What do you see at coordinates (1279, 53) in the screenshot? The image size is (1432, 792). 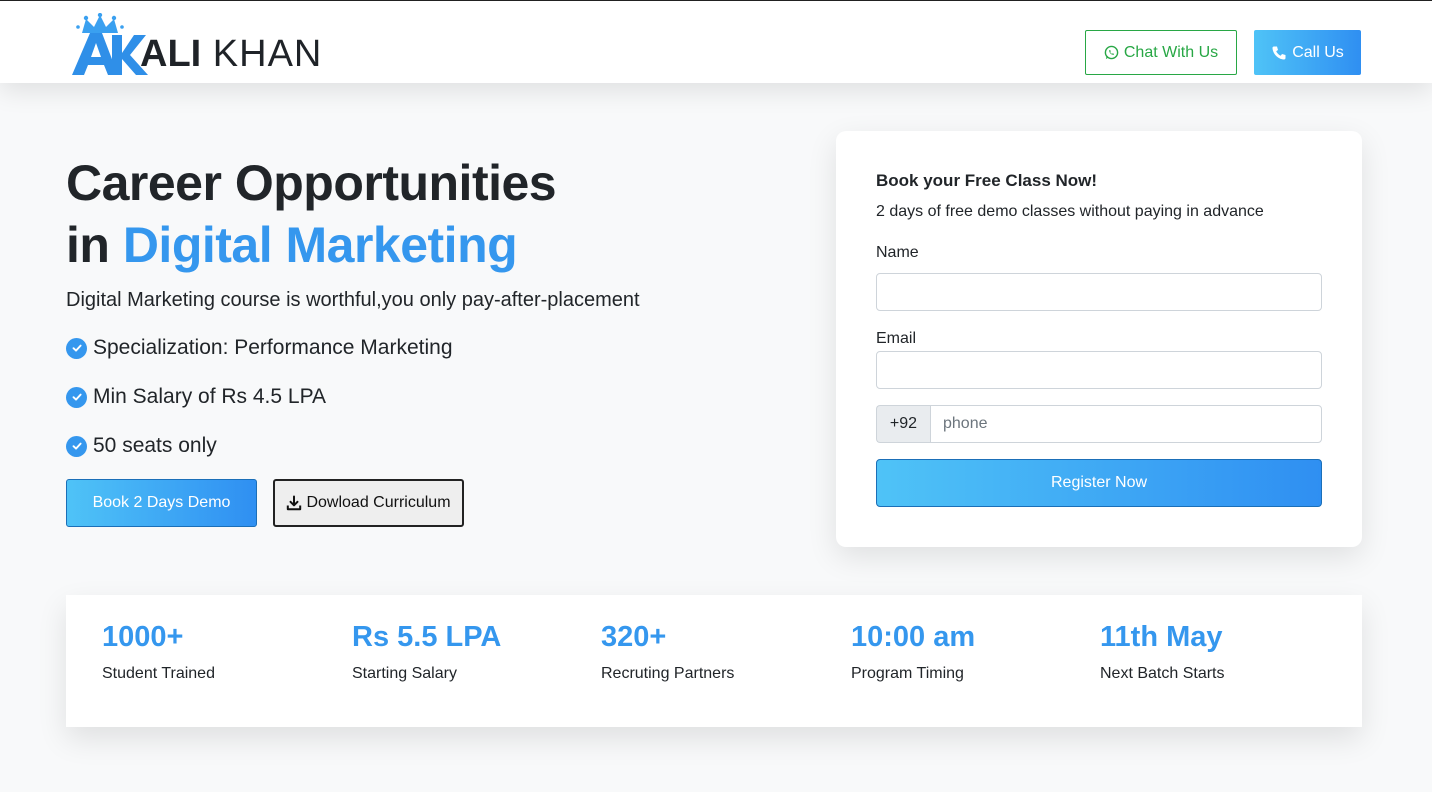 I see `phone-icon` at bounding box center [1279, 53].